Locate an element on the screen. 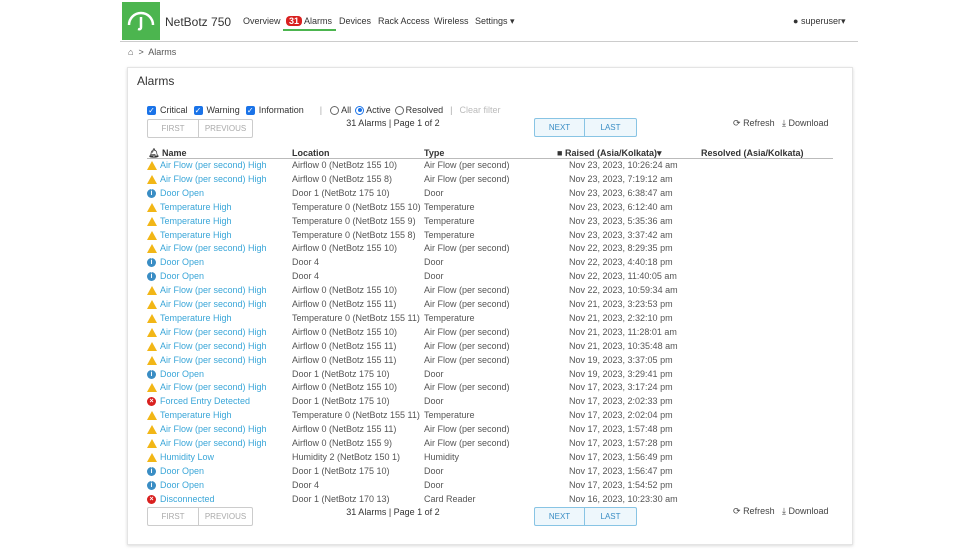  active-nav-indicator is located at coordinates (309, 30).